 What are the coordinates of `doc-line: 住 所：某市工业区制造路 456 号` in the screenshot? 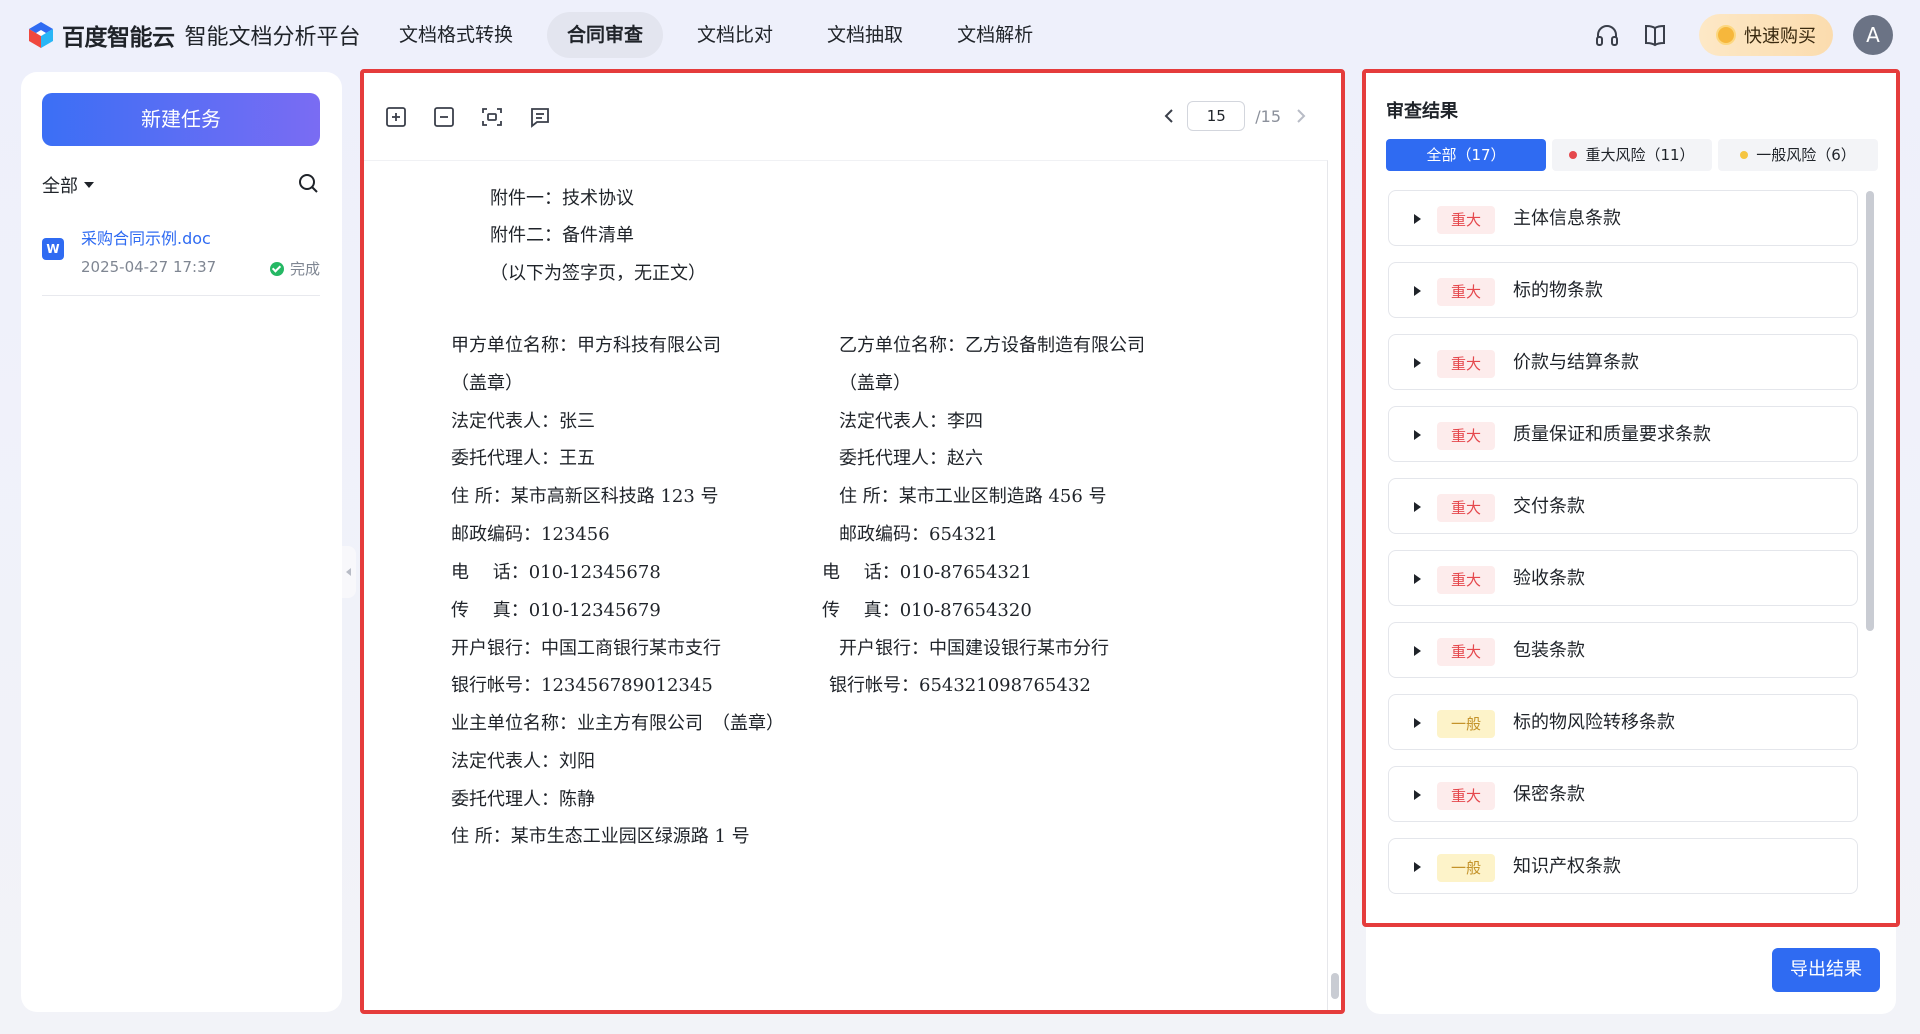 It's located at (973, 496).